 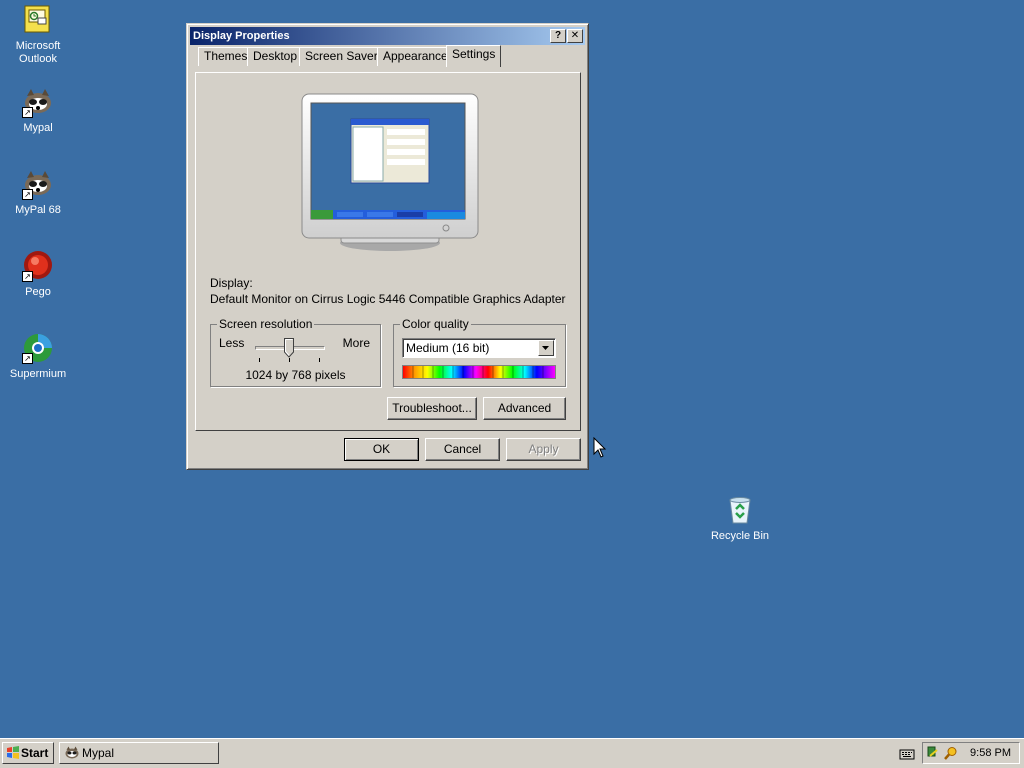 What do you see at coordinates (241, 36) in the screenshot?
I see `window-title: Display Properties` at bounding box center [241, 36].